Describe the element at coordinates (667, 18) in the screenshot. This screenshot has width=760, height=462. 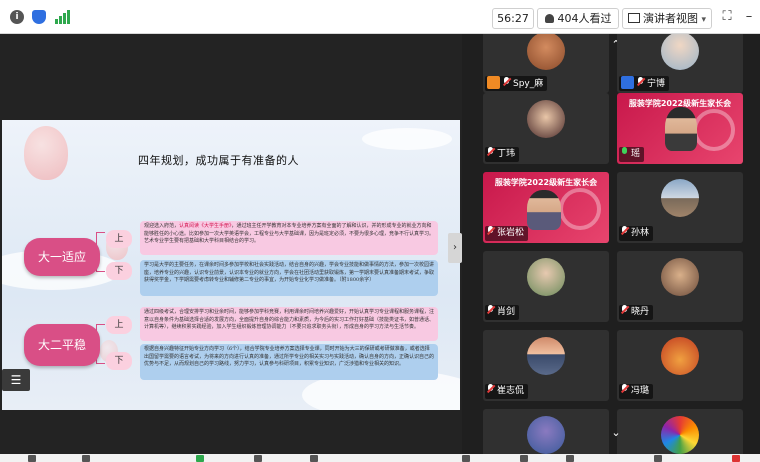
I see `presenter-view-dropdown: 演讲者视图 ▾` at that location.